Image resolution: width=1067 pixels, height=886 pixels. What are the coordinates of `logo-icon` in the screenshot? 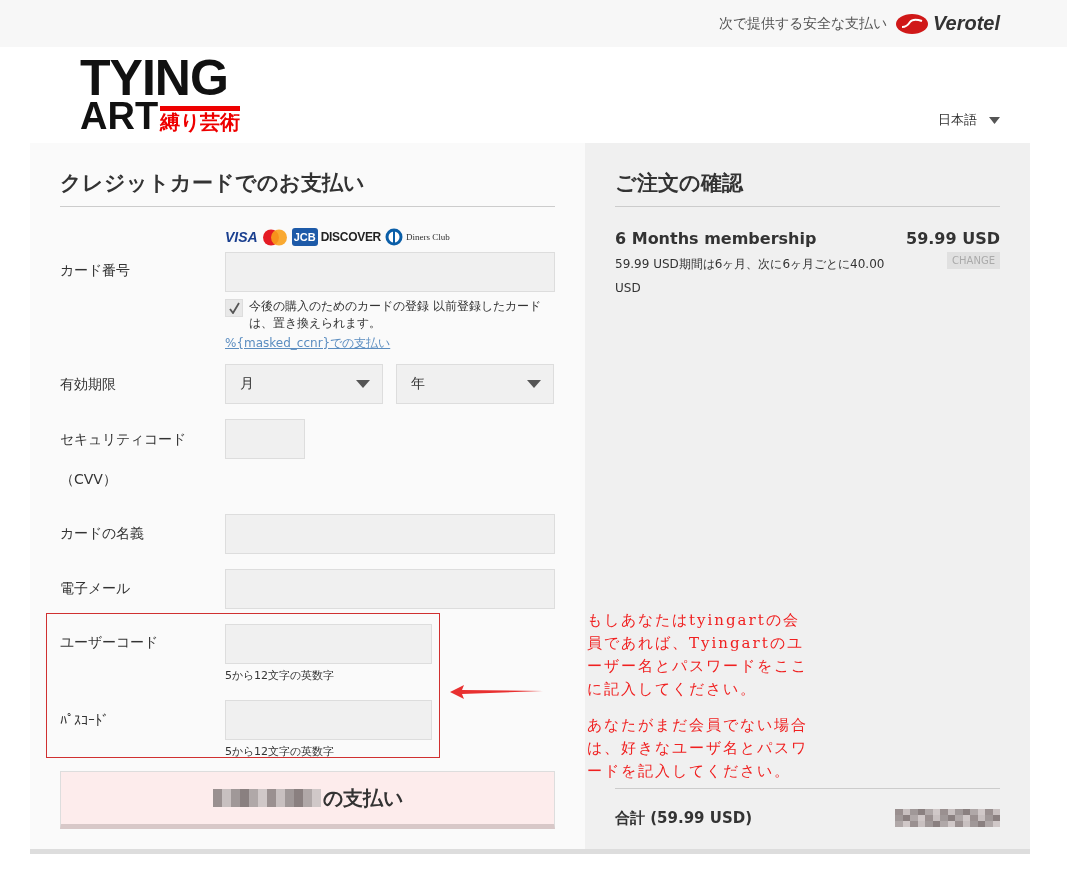 It's located at (911, 23).